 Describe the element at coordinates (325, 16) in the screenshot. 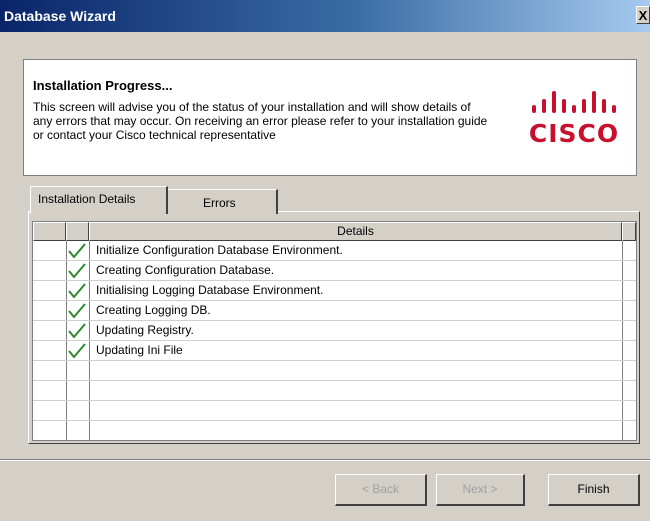

I see `title-bar: Database Wizard X` at that location.